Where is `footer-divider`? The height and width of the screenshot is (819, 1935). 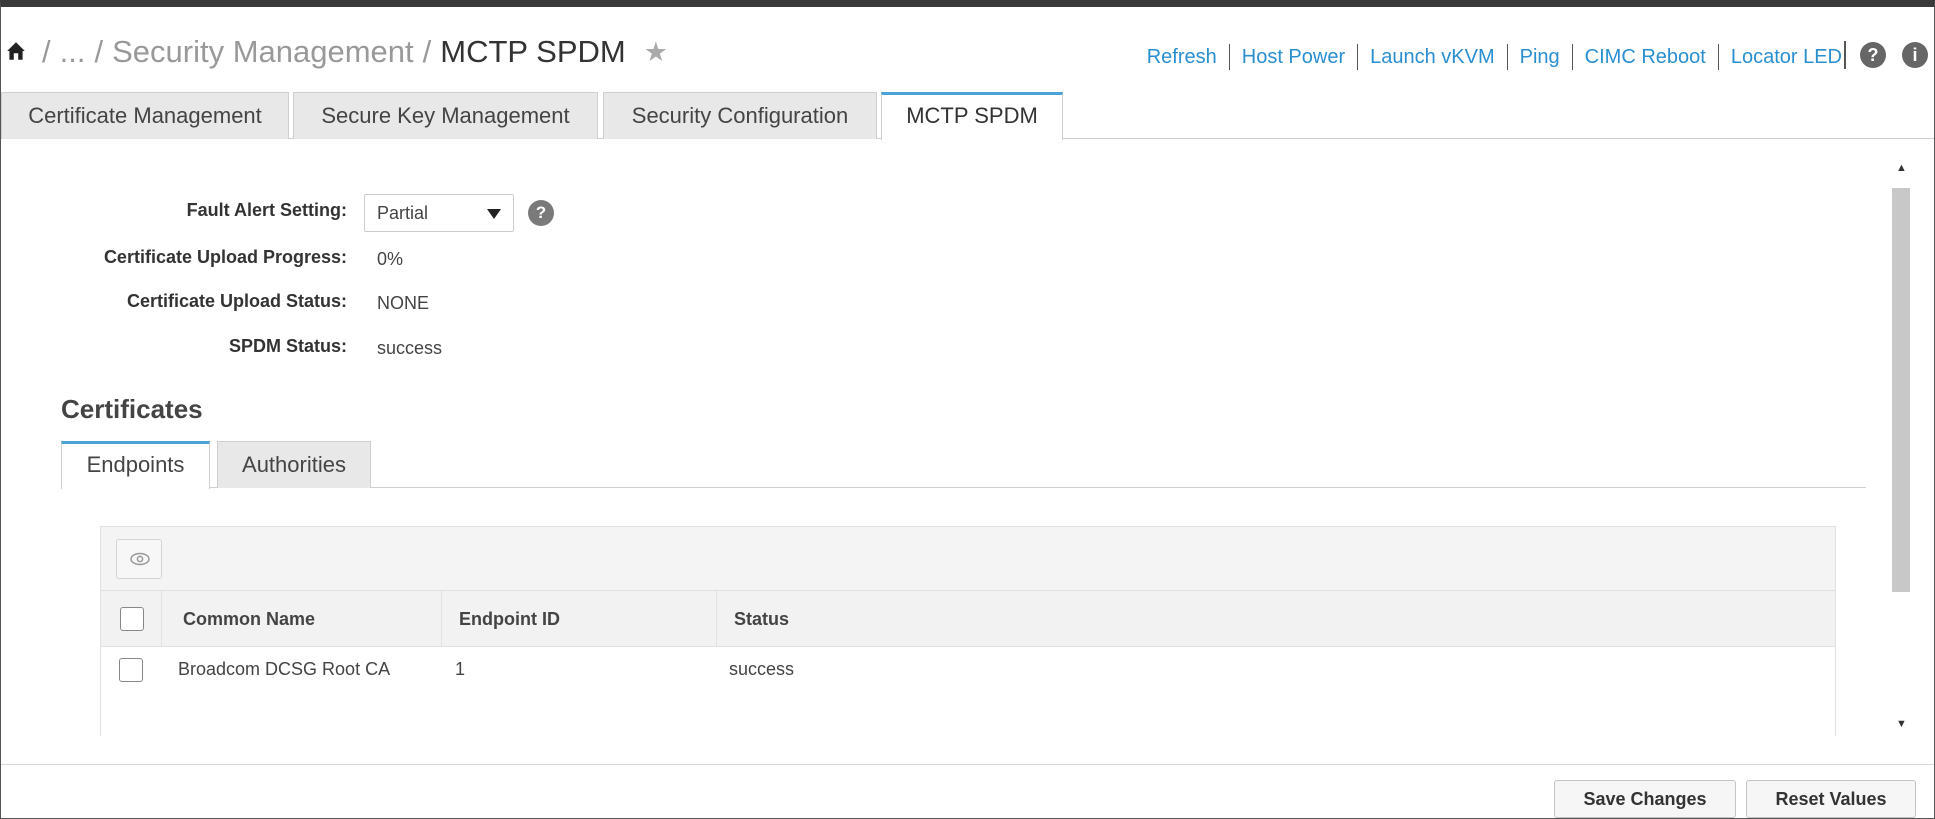 footer-divider is located at coordinates (967, 764).